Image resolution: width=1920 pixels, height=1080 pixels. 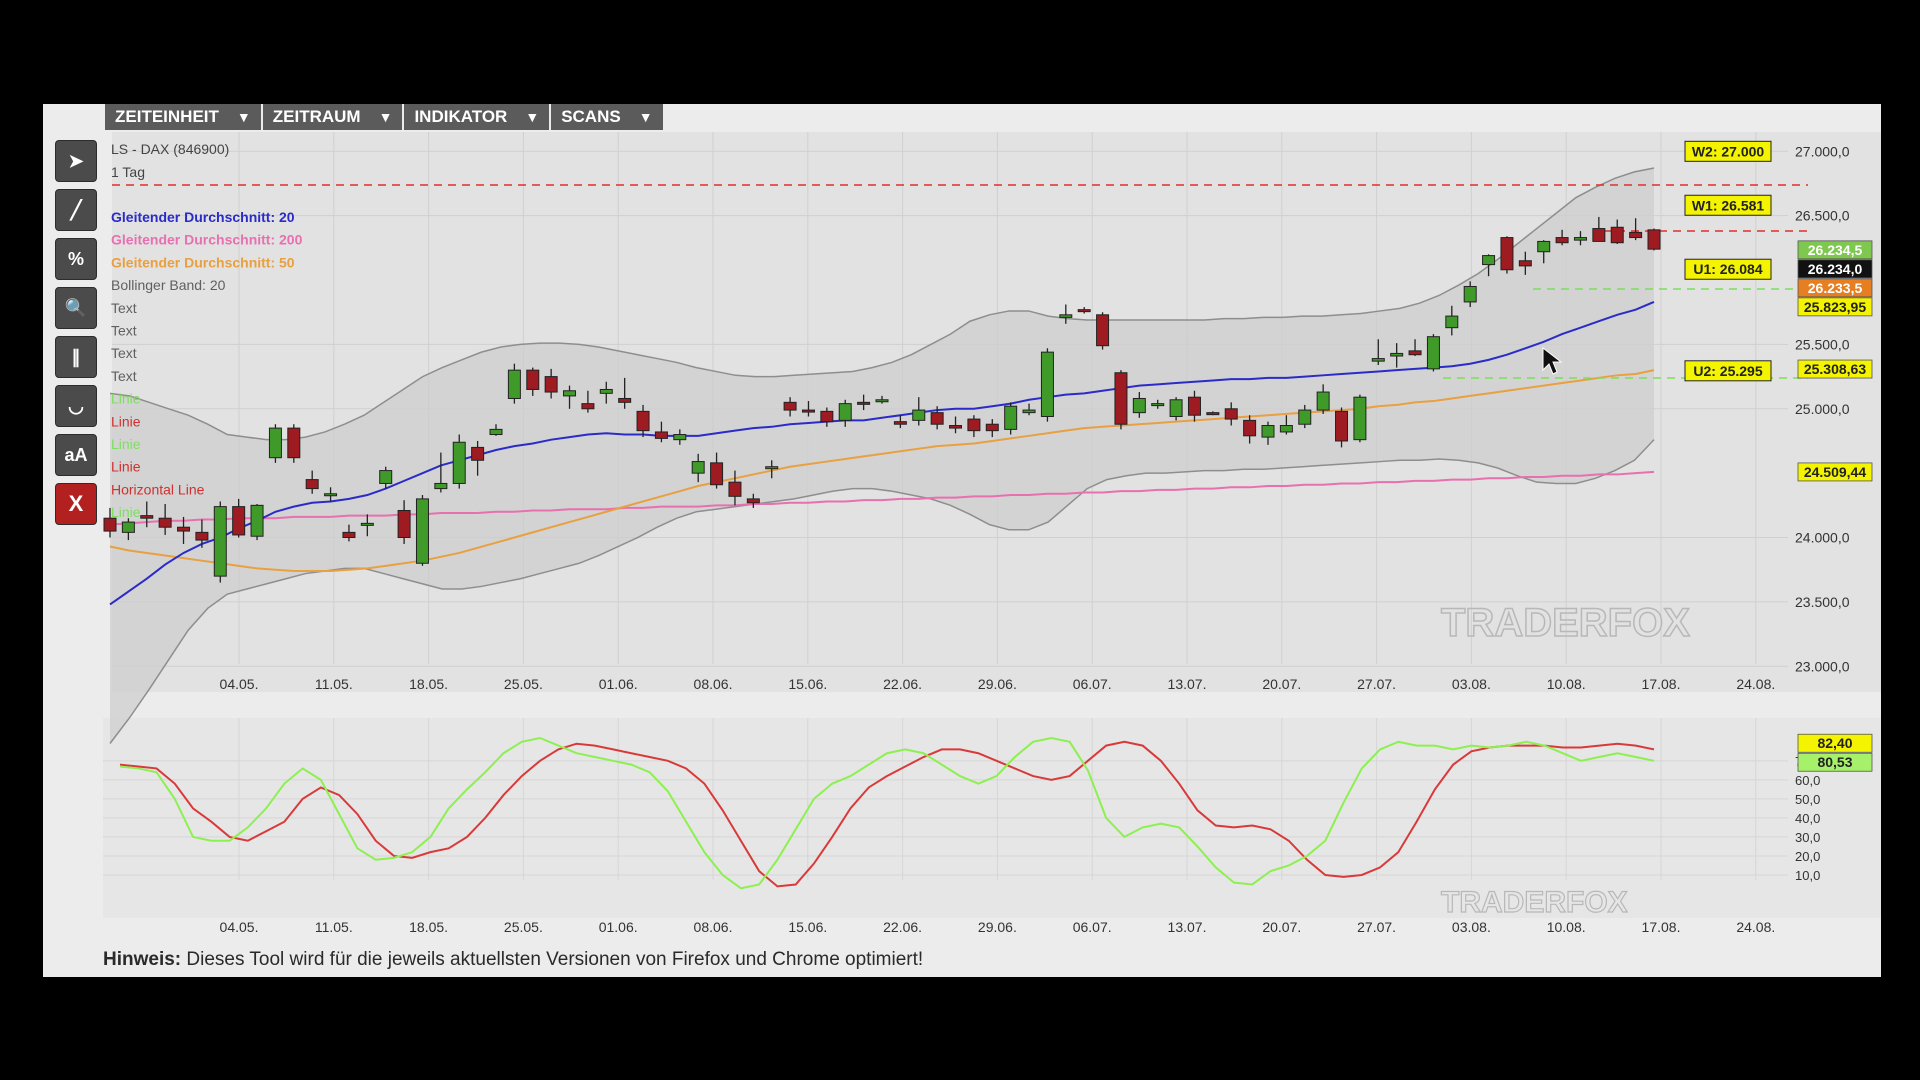 I want to click on x-tick-label: 18.05., so click(x=428, y=684).